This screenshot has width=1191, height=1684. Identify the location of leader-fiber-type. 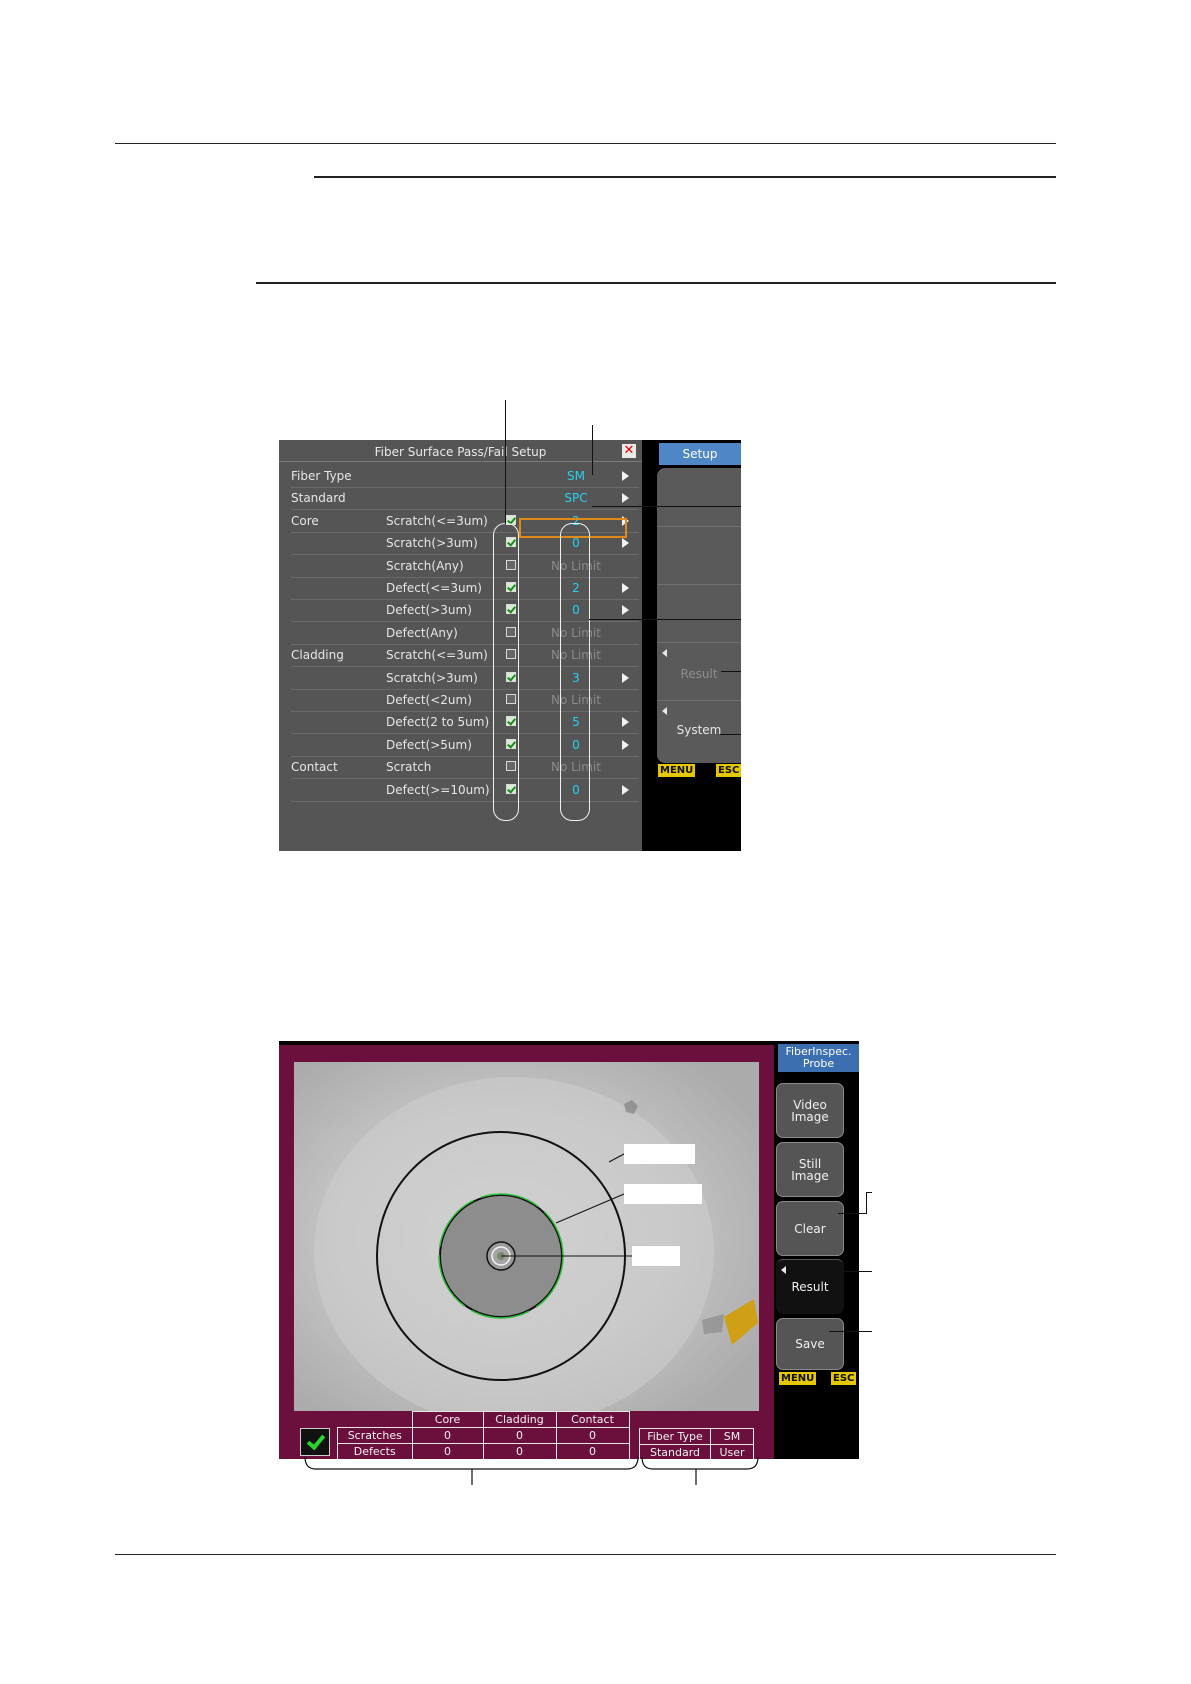
(592, 450).